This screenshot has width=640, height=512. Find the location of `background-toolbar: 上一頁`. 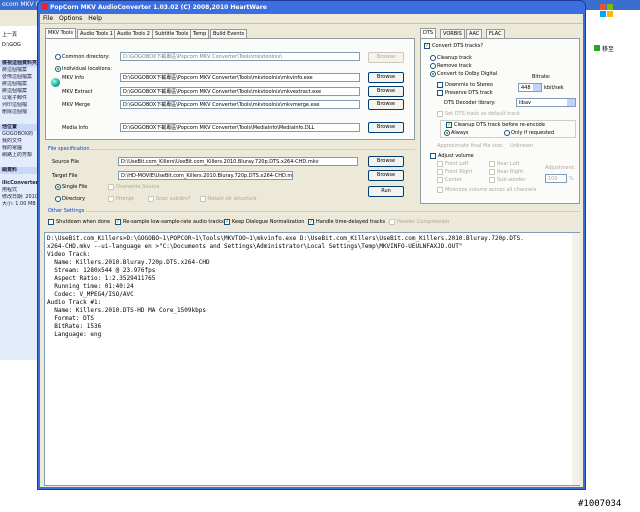

background-toolbar: 上一頁 is located at coordinates (20, 24).